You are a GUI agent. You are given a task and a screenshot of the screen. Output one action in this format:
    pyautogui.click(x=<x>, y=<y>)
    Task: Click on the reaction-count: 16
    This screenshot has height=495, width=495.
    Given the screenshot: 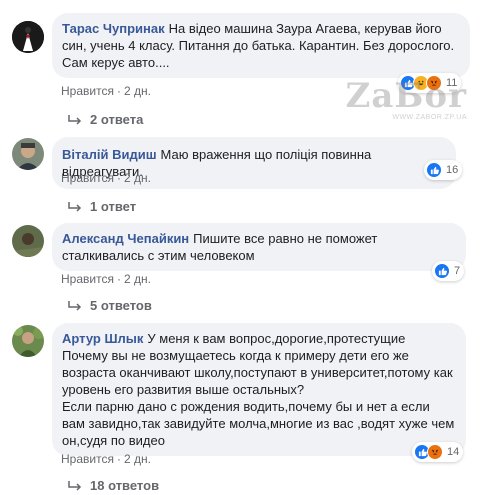 What is the action you would take?
    pyautogui.click(x=452, y=170)
    